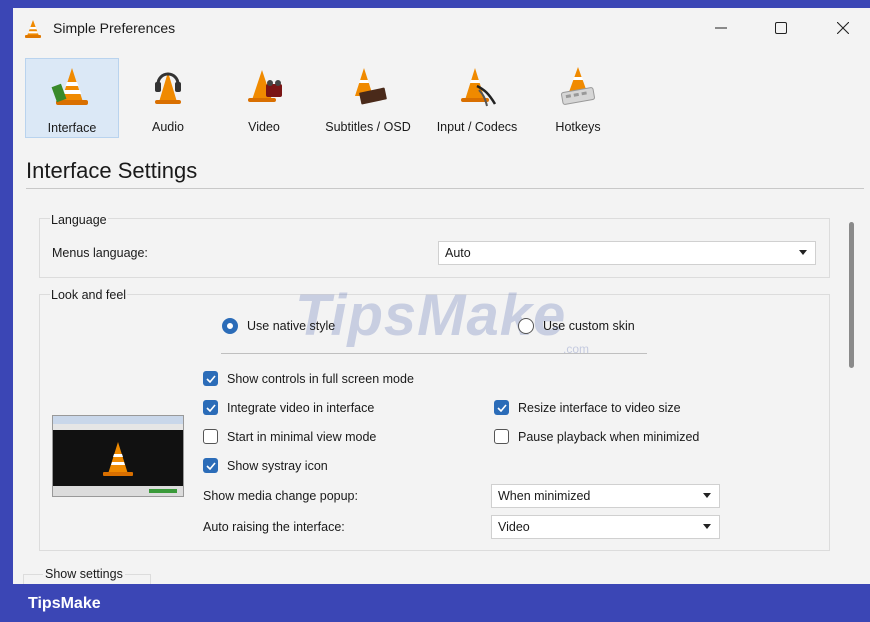 The image size is (870, 622). What do you see at coordinates (431, 315) in the screenshot?
I see `watermark: TipsMake` at bounding box center [431, 315].